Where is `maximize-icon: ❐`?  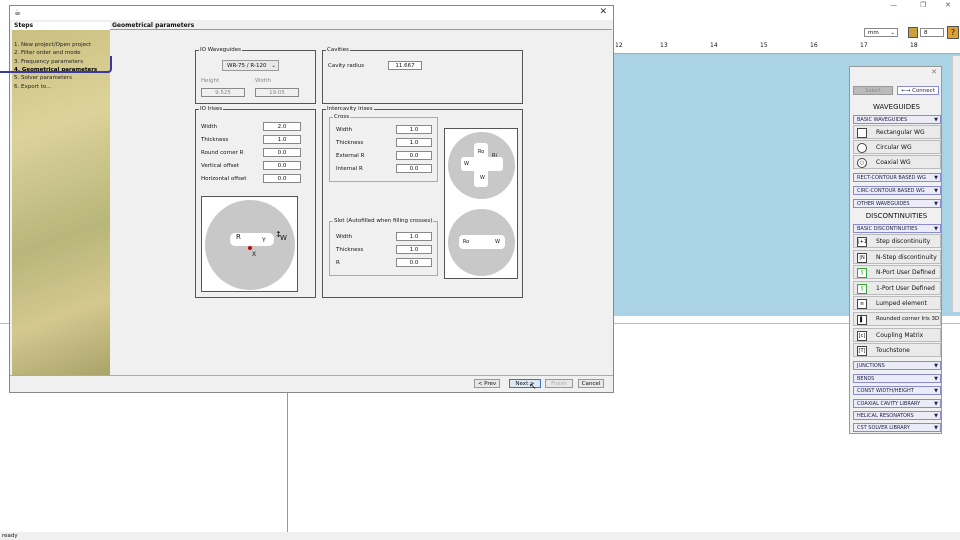 maximize-icon: ❐ is located at coordinates (923, 5).